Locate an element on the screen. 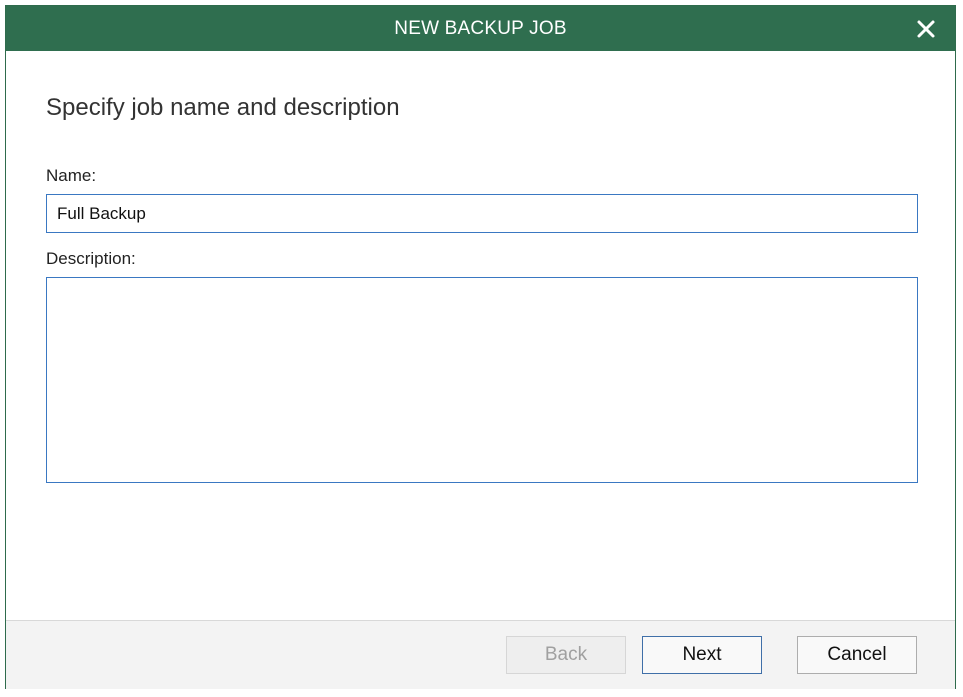 The image size is (963, 697). description-label: Description: is located at coordinates (91, 258).